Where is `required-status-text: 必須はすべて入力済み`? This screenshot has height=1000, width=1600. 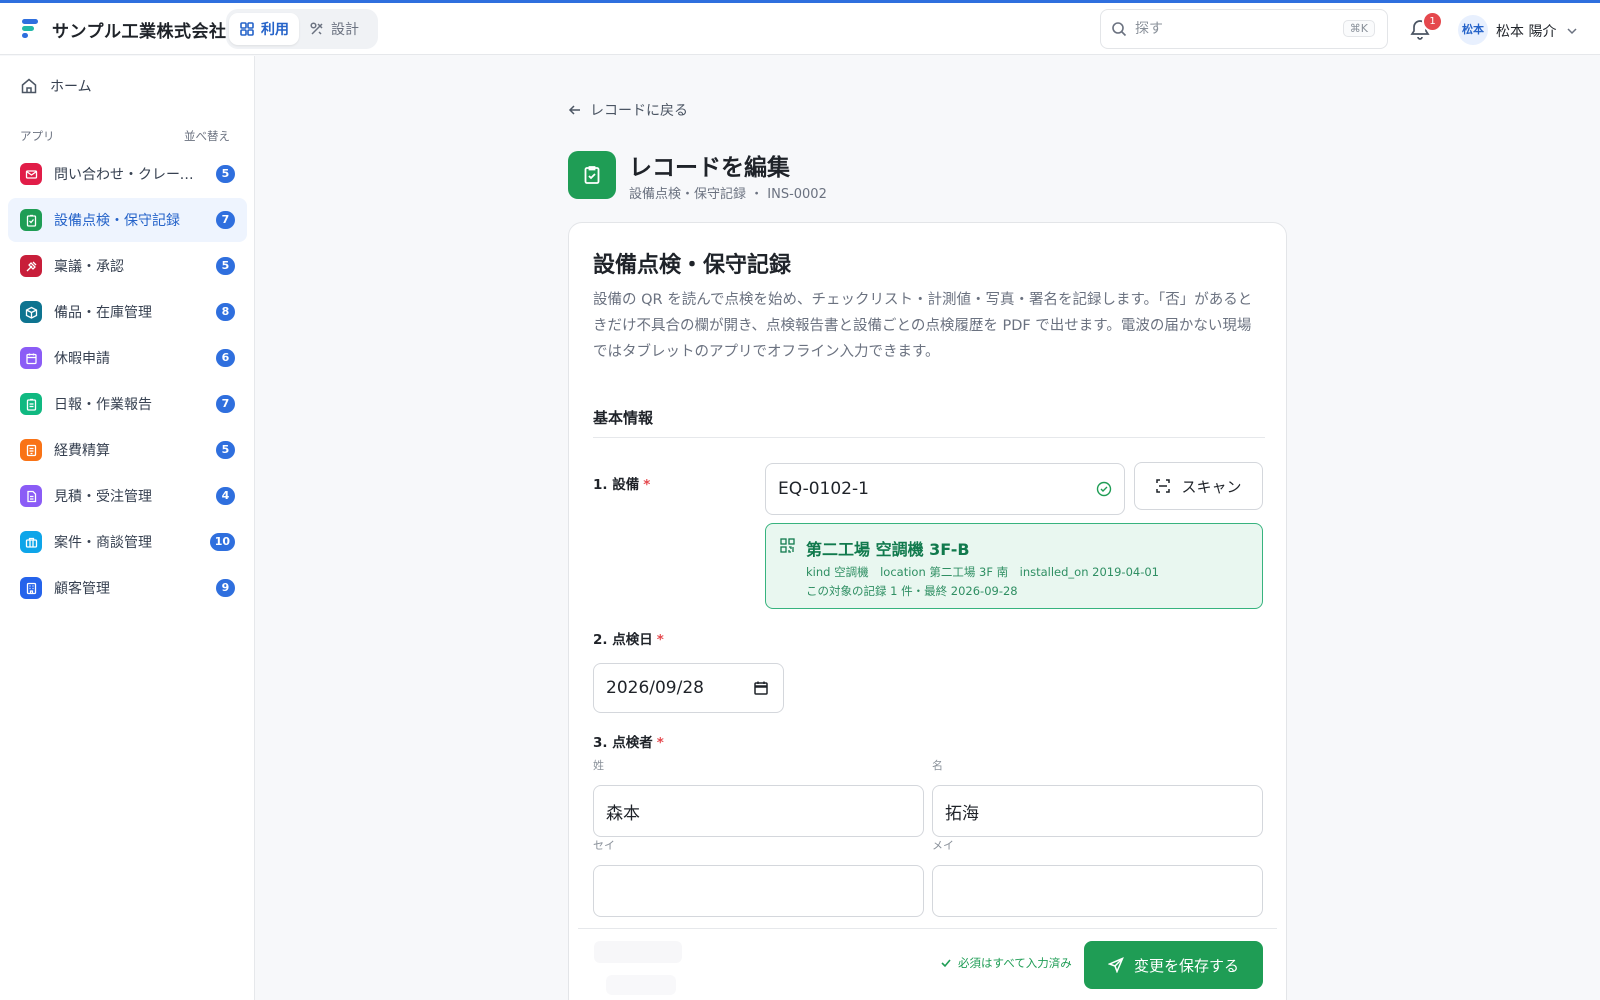
required-status-text: 必須はすべて入力済み is located at coordinates (1015, 963).